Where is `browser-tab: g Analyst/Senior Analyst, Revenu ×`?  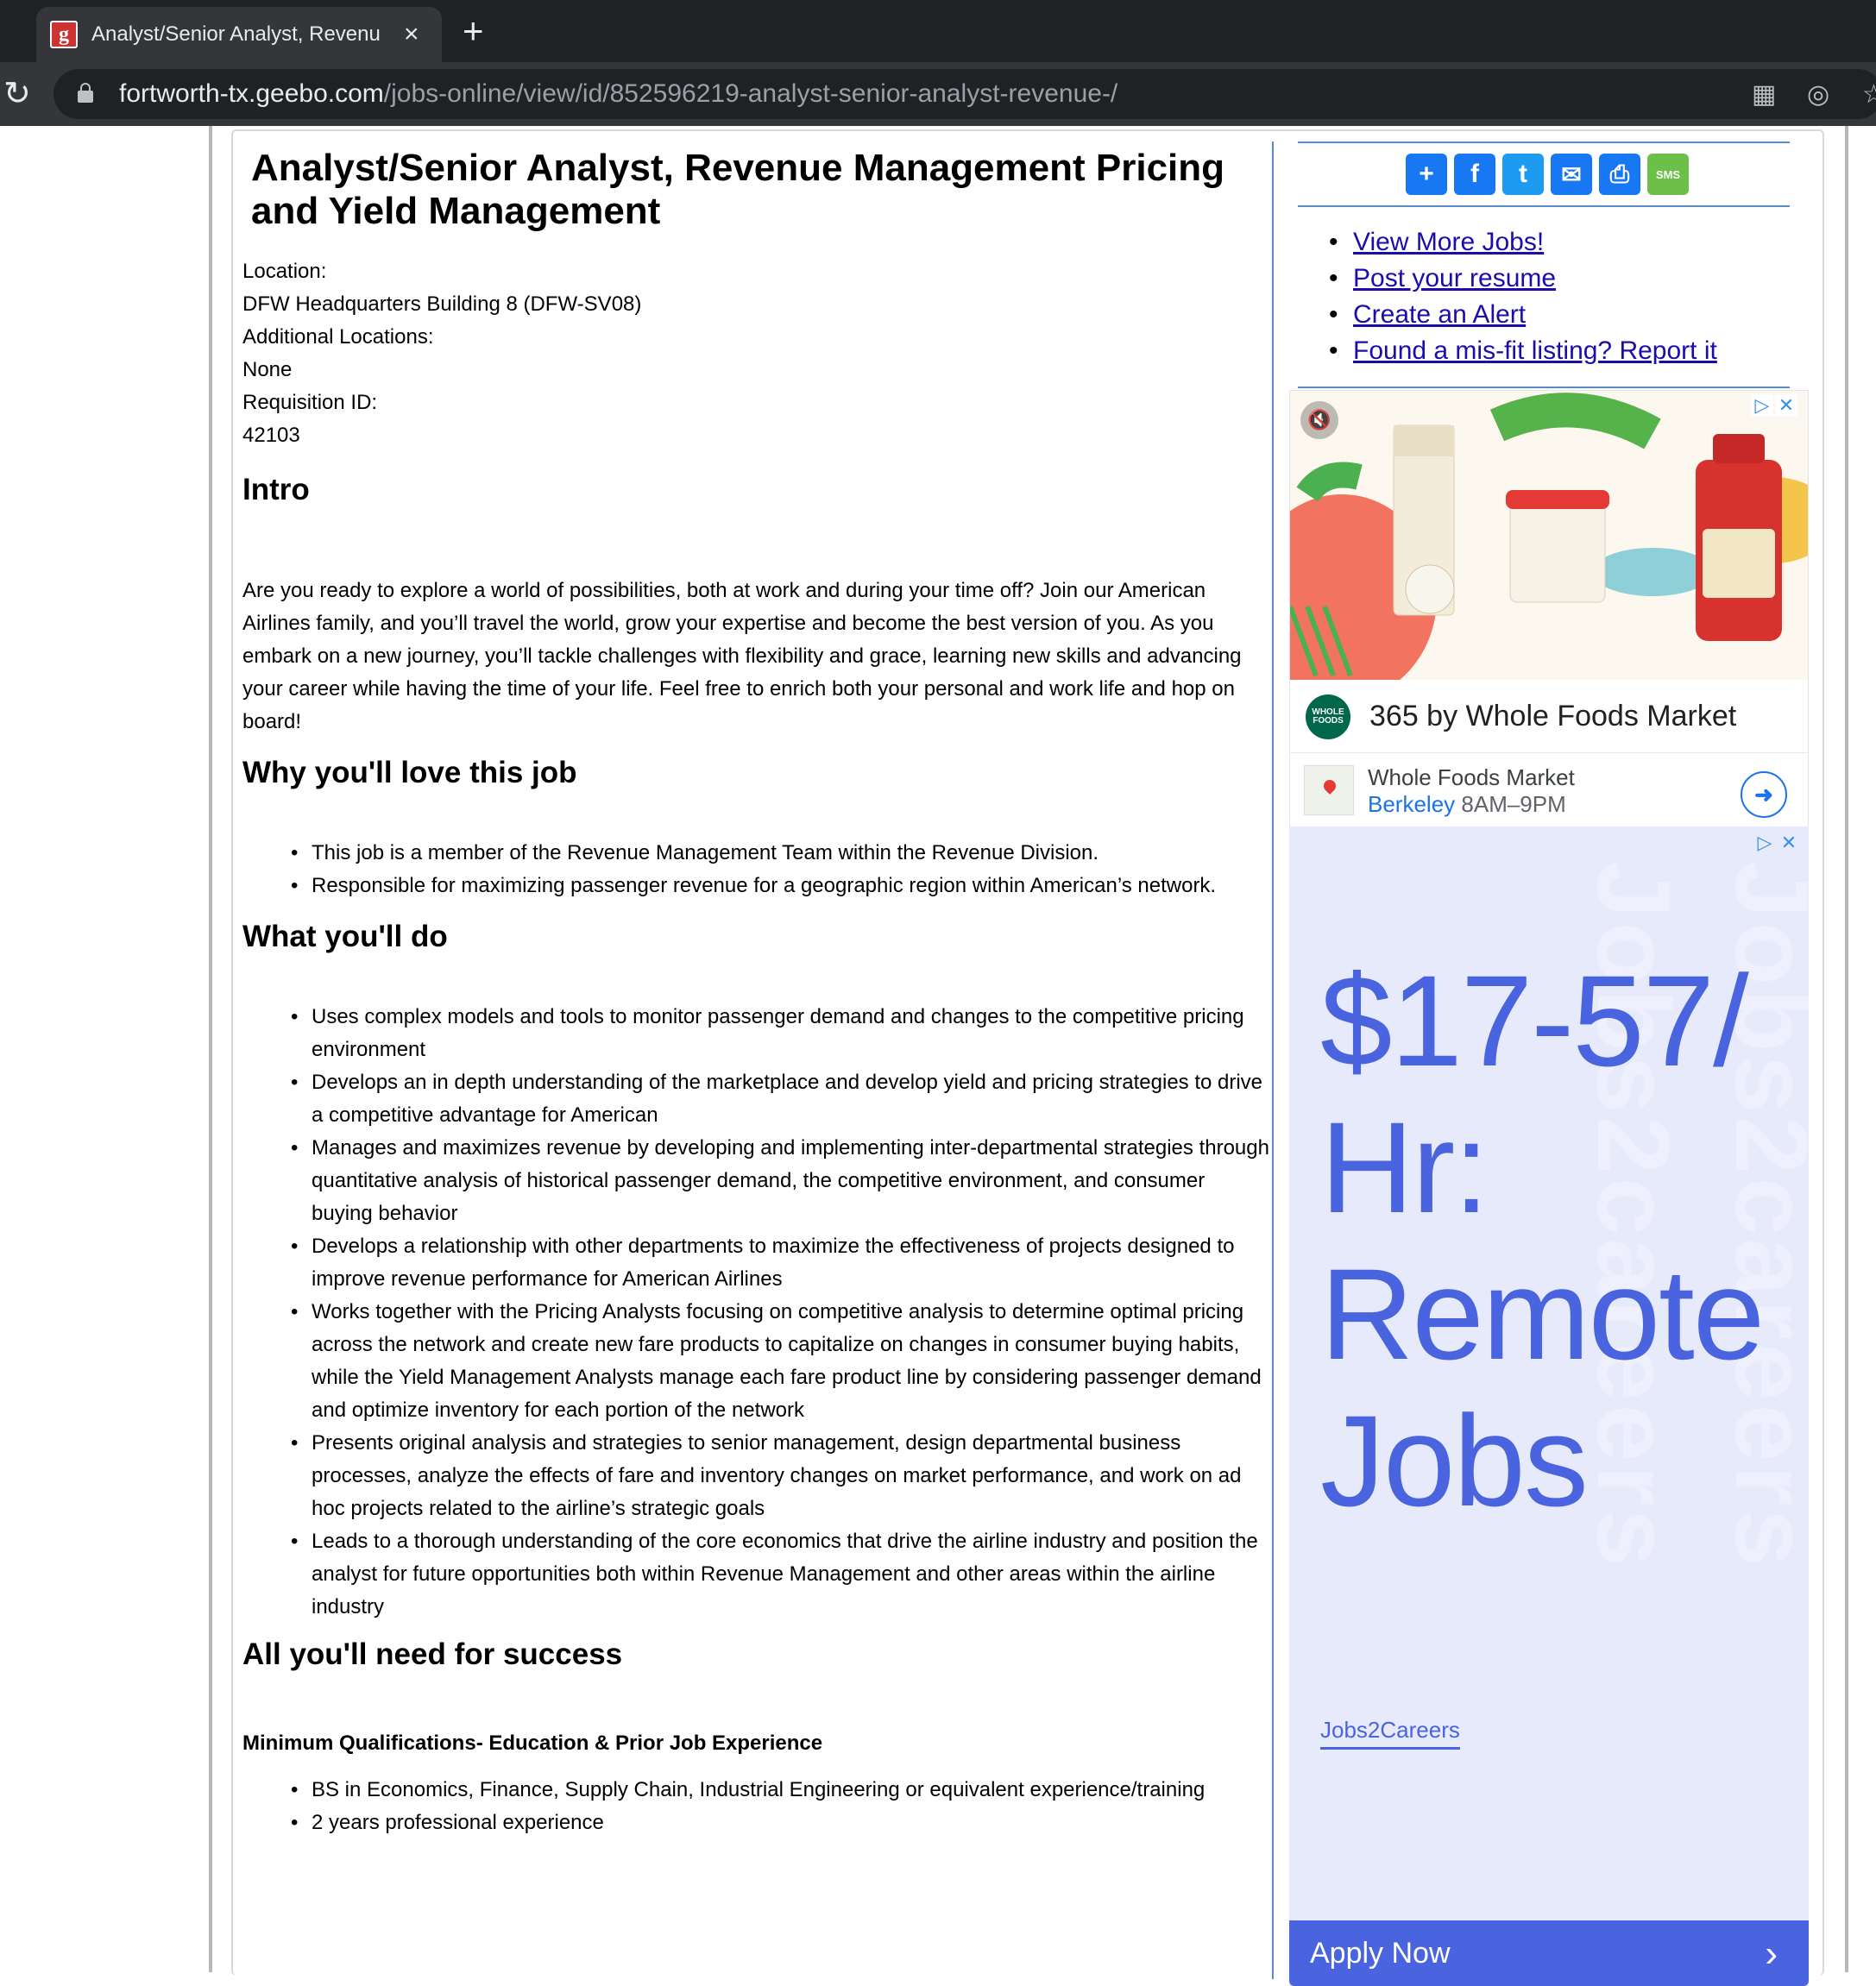 browser-tab: g Analyst/Senior Analyst, Revenu × is located at coordinates (239, 34).